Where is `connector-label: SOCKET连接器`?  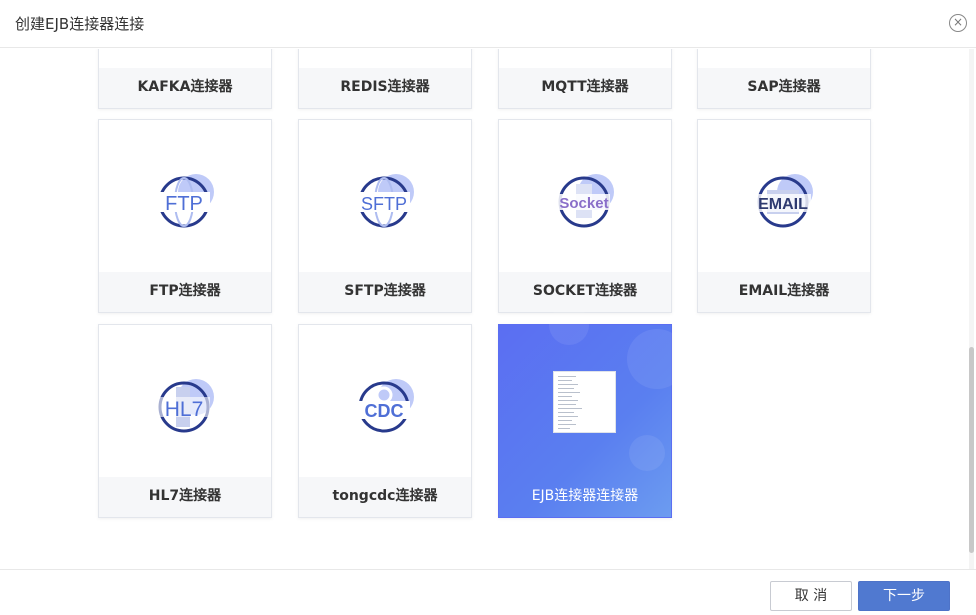
connector-label: SOCKET连接器 is located at coordinates (585, 292).